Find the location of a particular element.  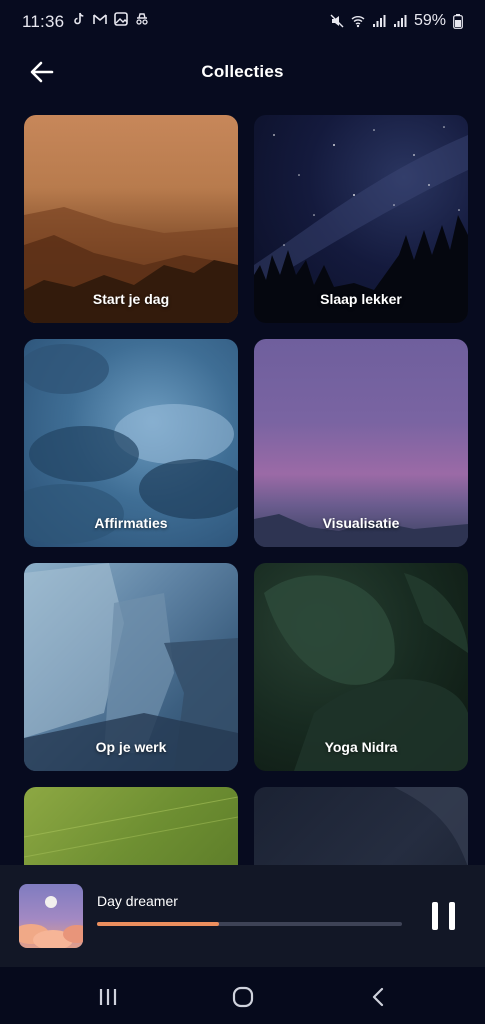

collection-label: Yoga Nidra is located at coordinates (361, 747).